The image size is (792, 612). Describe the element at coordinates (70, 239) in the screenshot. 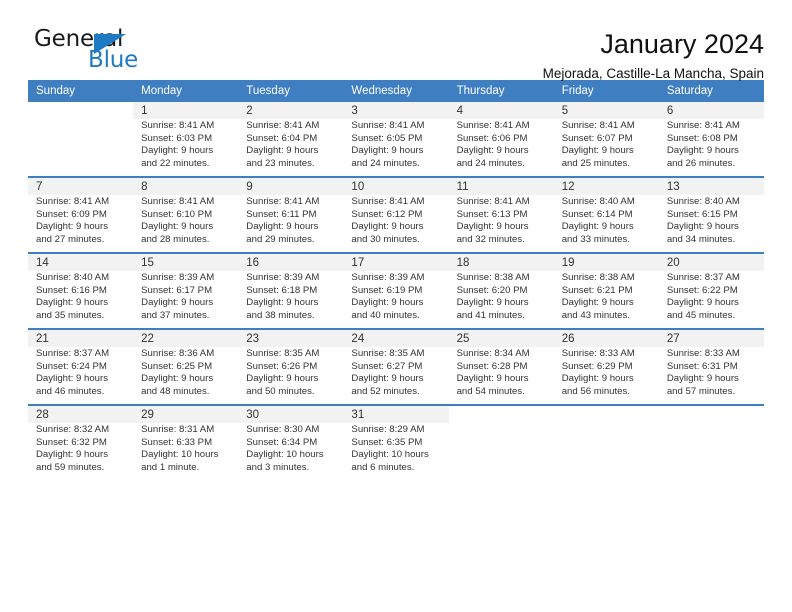

I see `day-daylight-2-text: and 27 minutes.` at that location.